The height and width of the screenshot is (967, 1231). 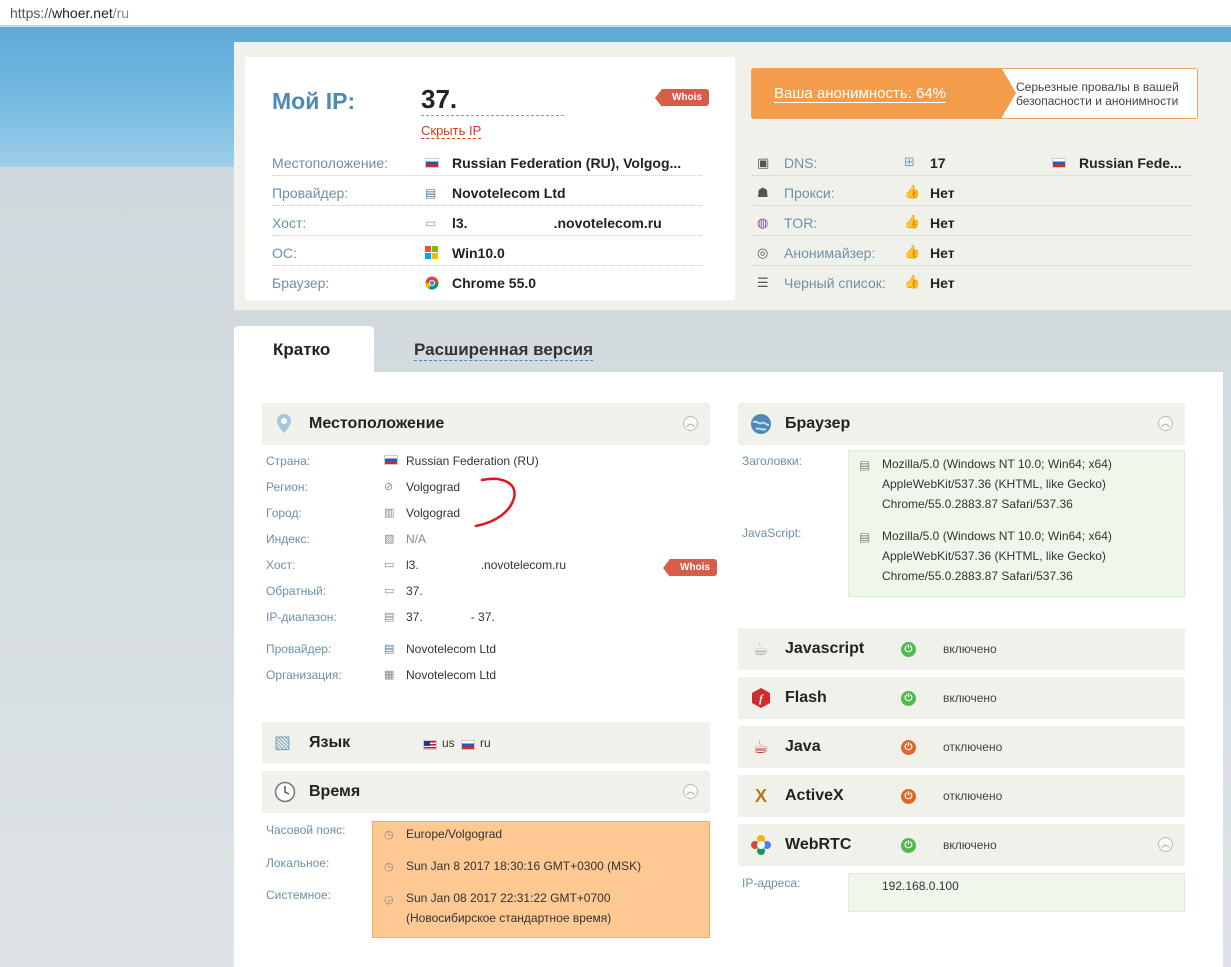 What do you see at coordinates (304, 675) in the screenshot?
I see `row-label: Организация:` at bounding box center [304, 675].